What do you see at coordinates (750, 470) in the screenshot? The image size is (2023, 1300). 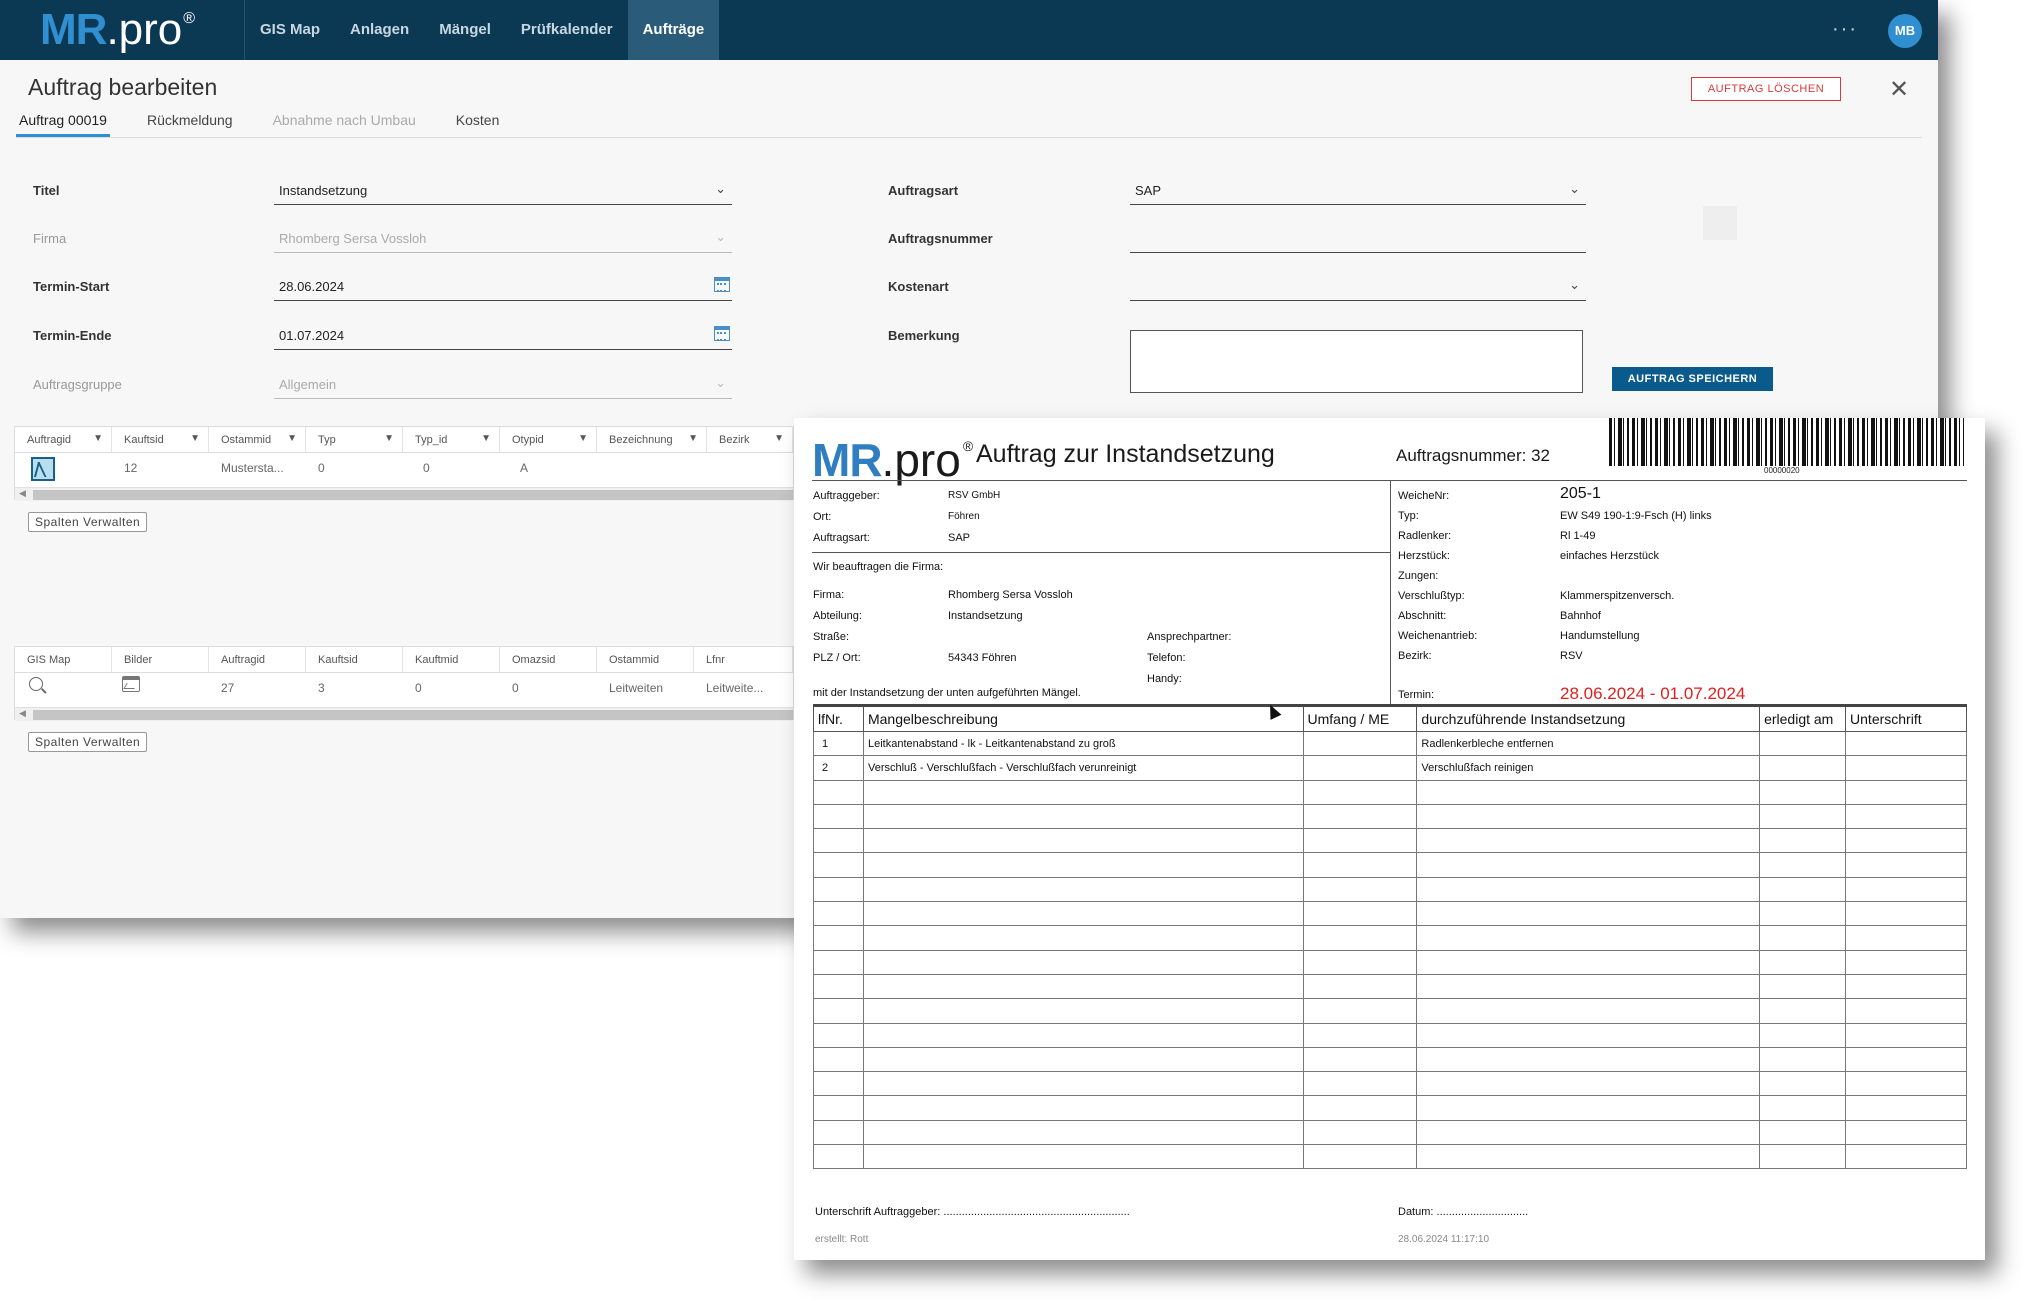 I see `grid-cell` at bounding box center [750, 470].